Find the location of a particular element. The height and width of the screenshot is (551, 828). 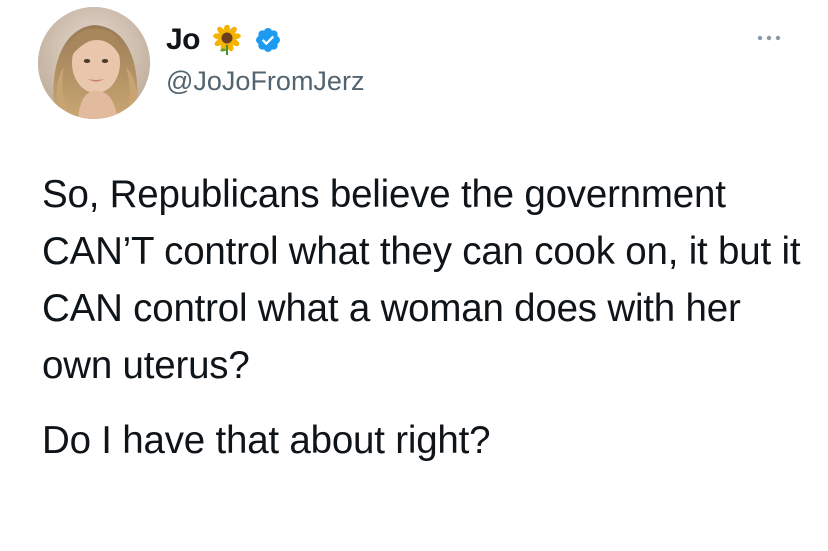

tweet-header: Jo @JoJoFromJerz is located at coordinates (265, 58).